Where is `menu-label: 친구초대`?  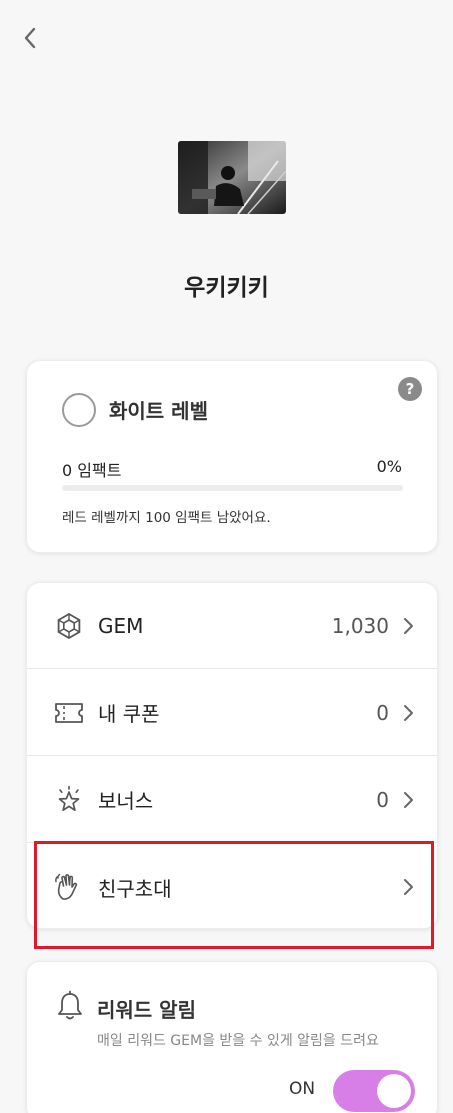
menu-label: 친구초대 is located at coordinates (135, 888).